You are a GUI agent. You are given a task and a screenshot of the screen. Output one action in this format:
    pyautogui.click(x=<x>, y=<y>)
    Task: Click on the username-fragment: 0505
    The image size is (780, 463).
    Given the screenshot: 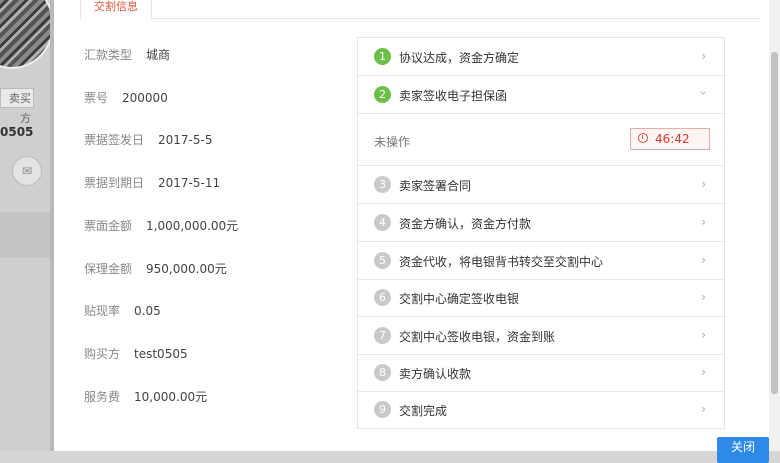 What is the action you would take?
    pyautogui.click(x=17, y=132)
    